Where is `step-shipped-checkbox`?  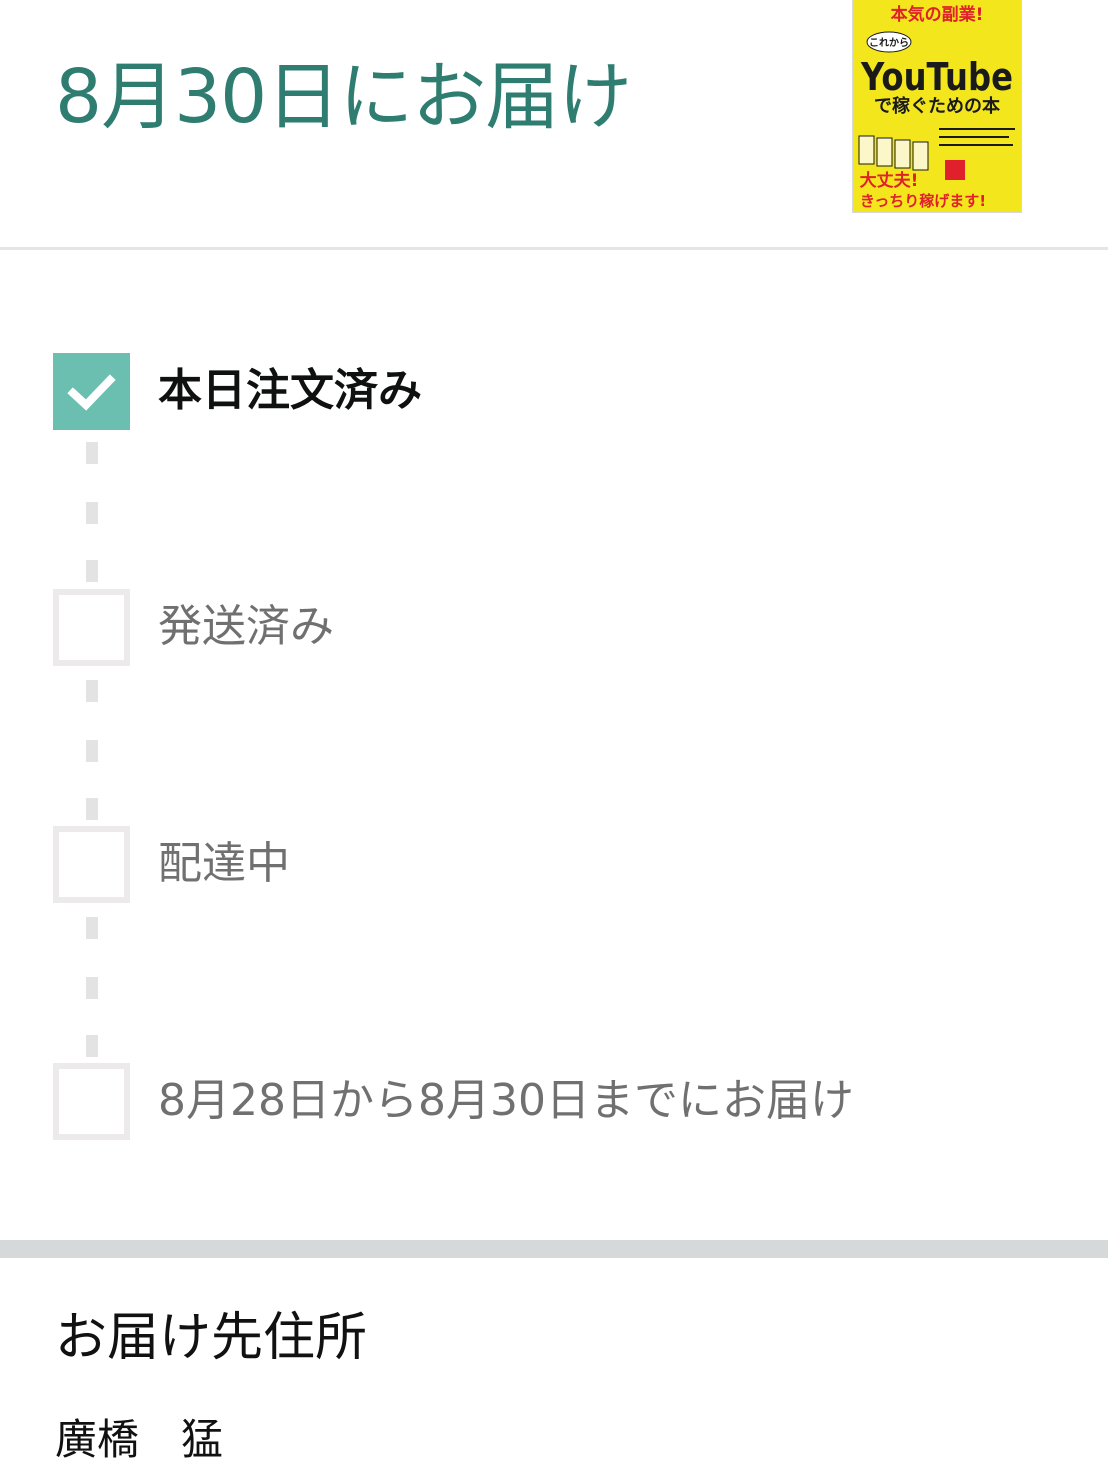
step-shipped-checkbox is located at coordinates (91, 627).